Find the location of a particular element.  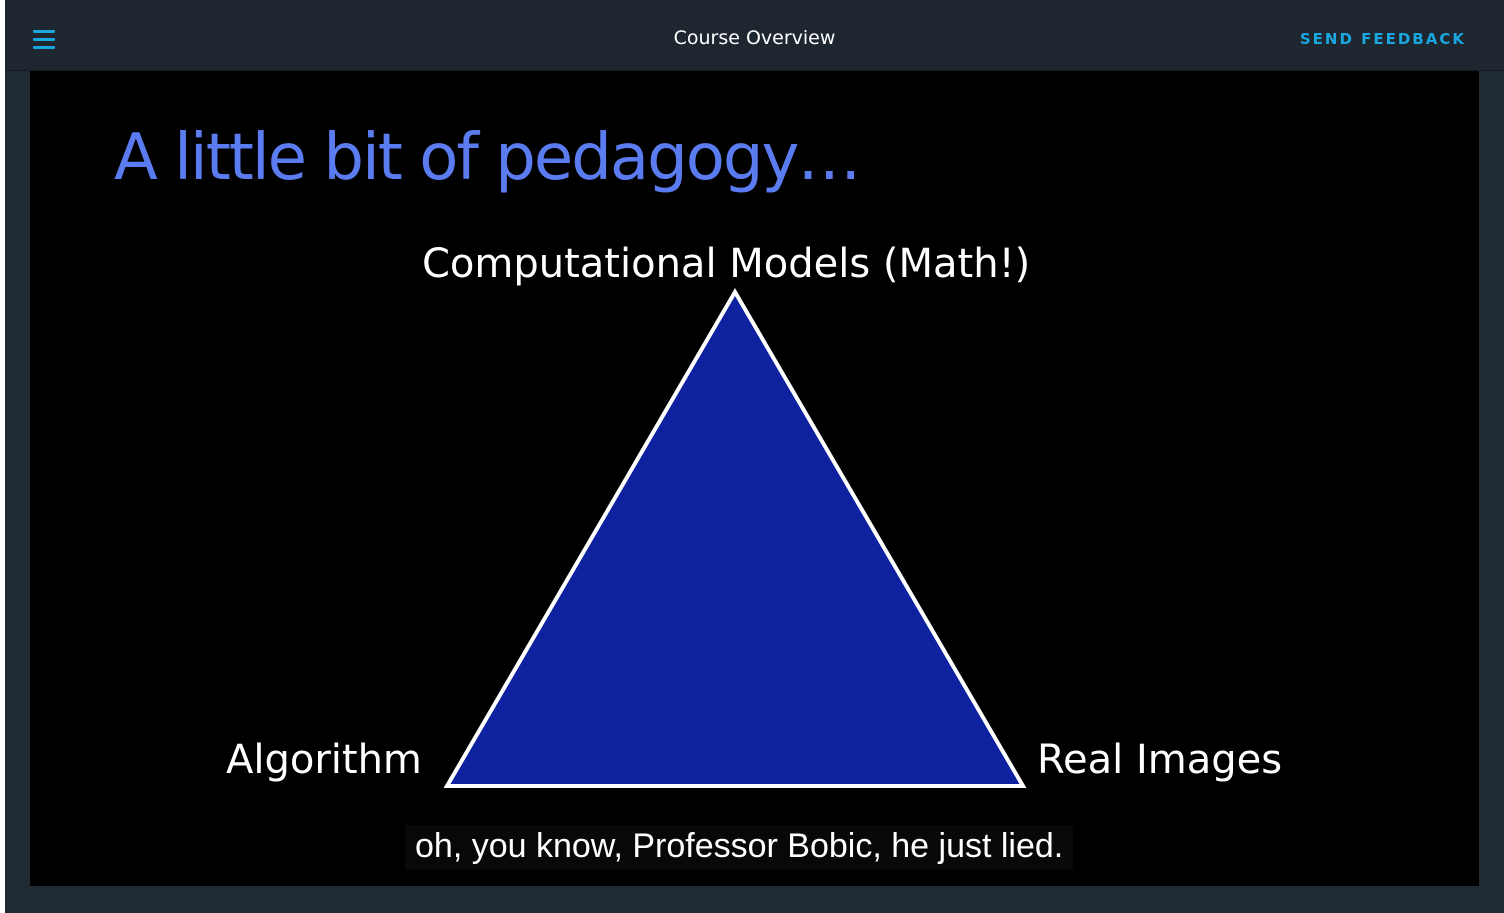

send-feedback-button: SEND FEEDBACK is located at coordinates (1383, 39).